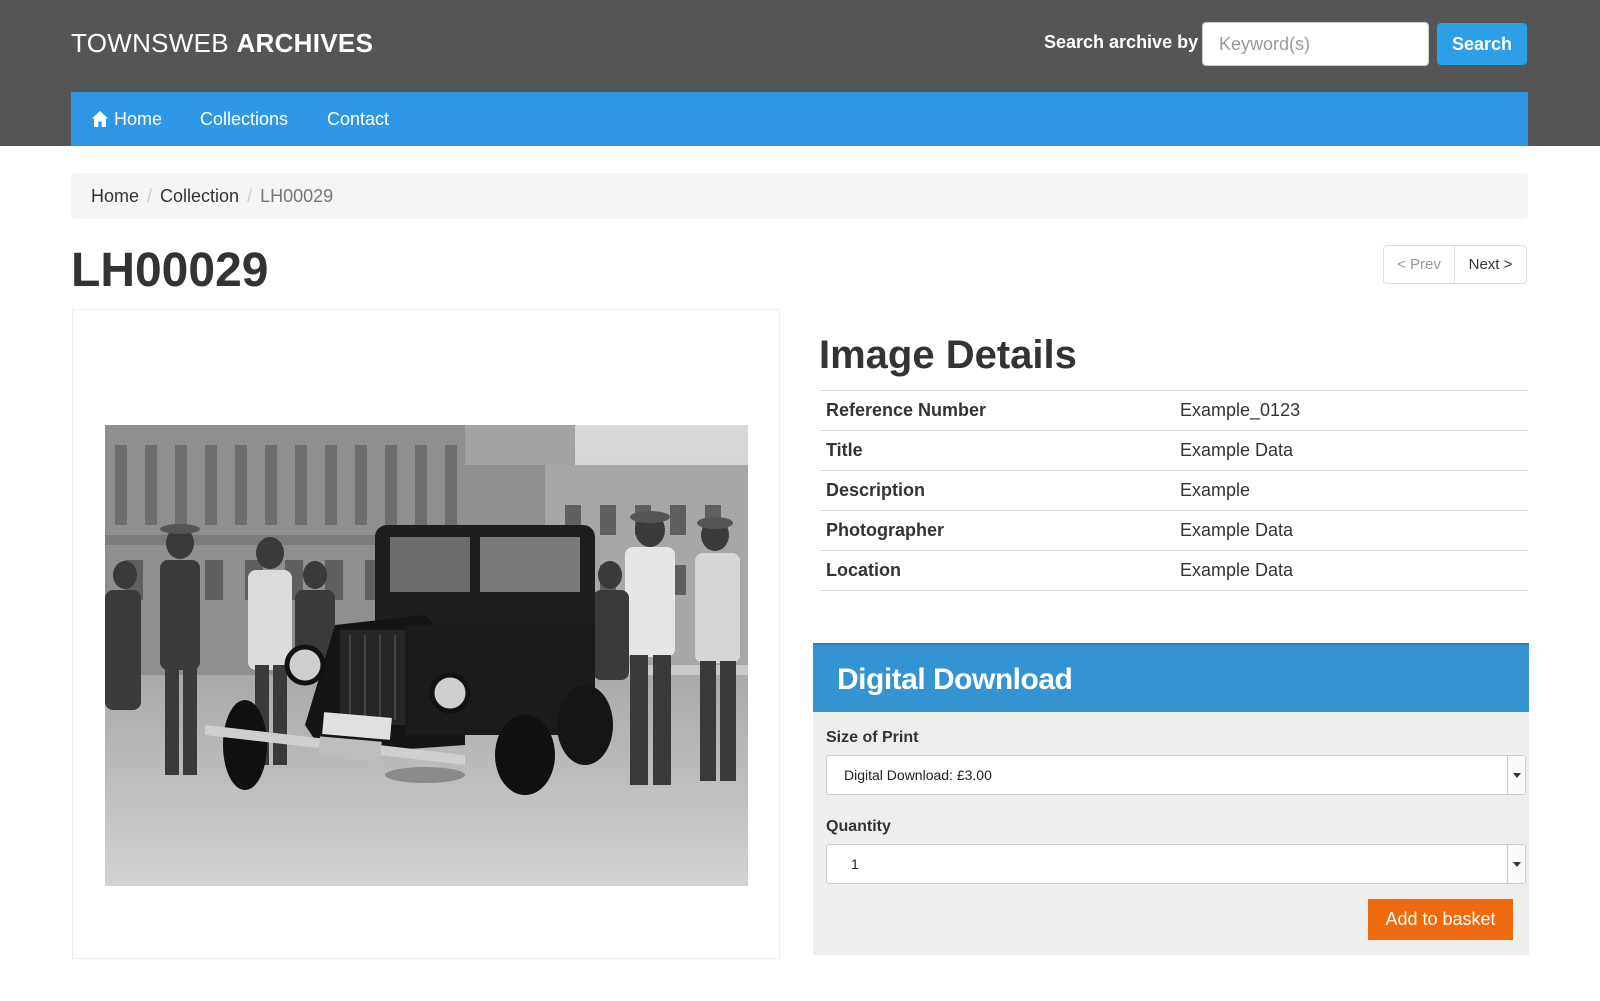  What do you see at coordinates (799, 196) in the screenshot?
I see `breadcrumb: Home / Collection / LH00029` at bounding box center [799, 196].